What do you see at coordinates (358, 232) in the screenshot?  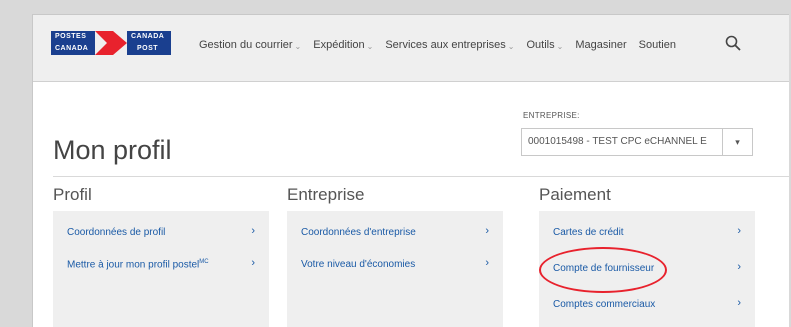 I see `link-coordonnees-entreprise: Coordonnées d'entreprise` at bounding box center [358, 232].